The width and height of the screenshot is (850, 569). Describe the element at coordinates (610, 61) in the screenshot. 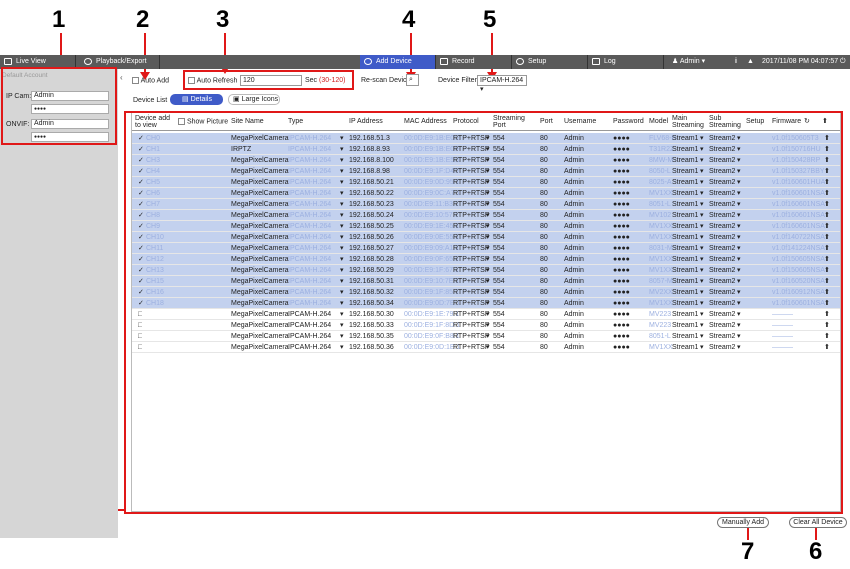

I see `tab-label: Log` at that location.